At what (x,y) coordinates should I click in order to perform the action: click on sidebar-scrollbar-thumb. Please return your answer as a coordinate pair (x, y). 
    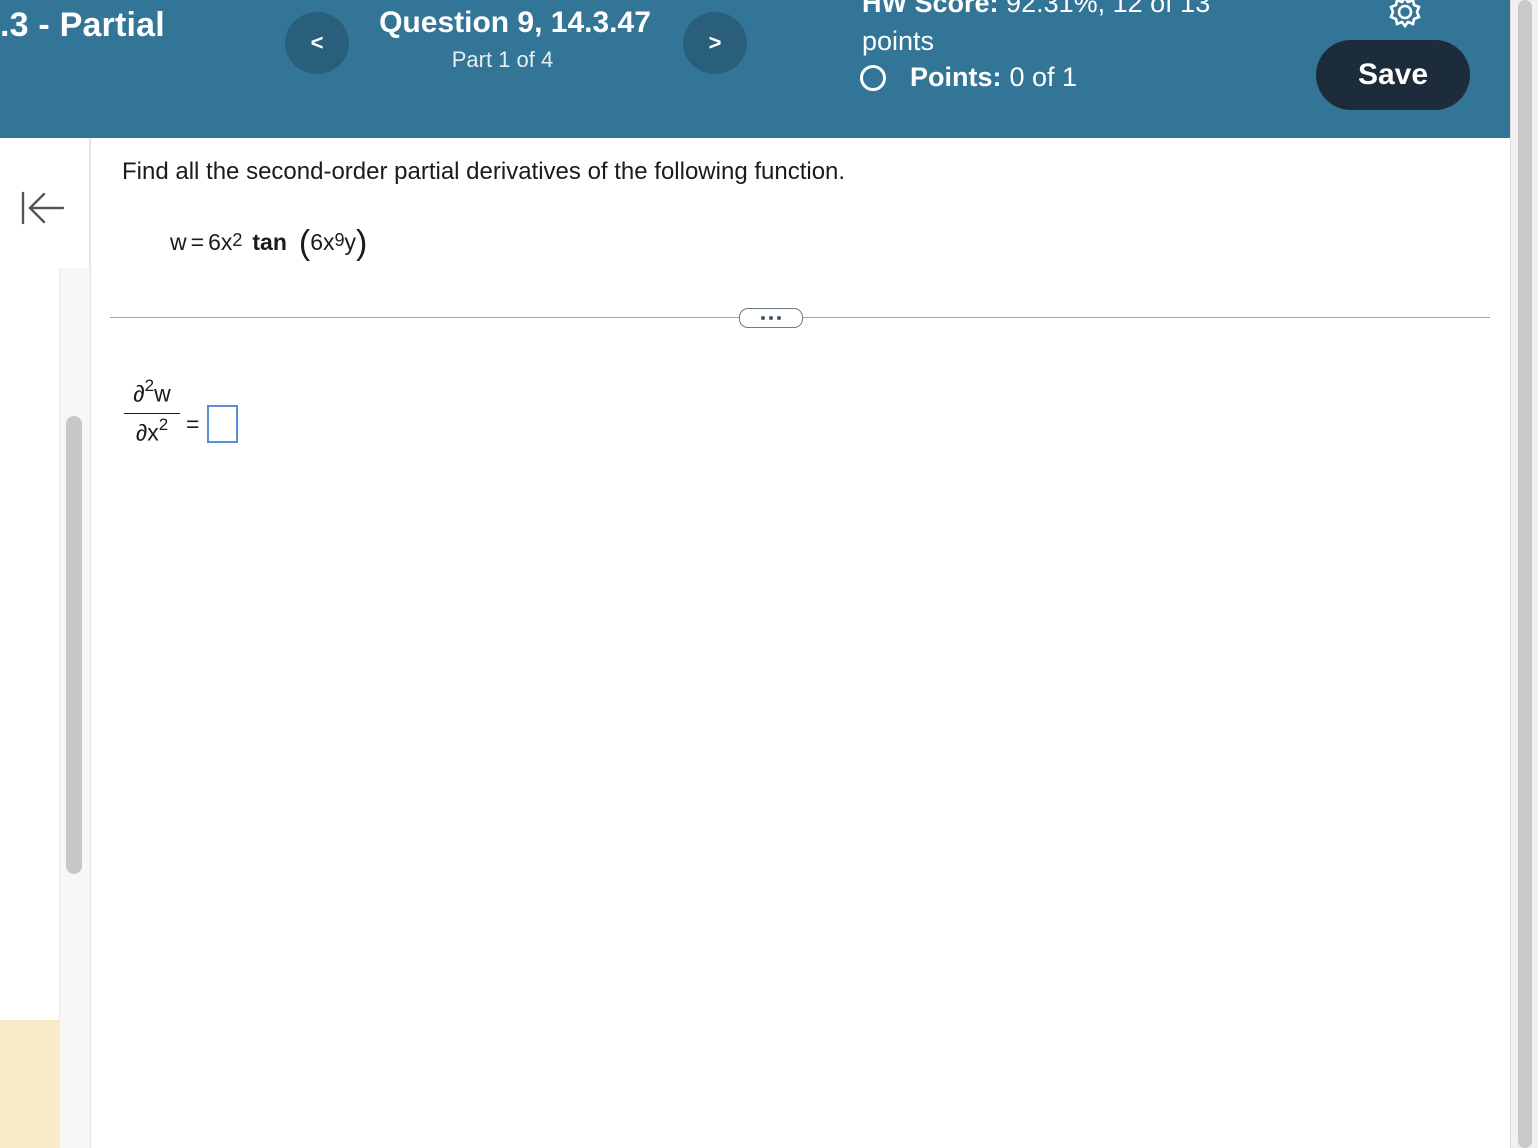
    Looking at the image, I should click on (74, 645).